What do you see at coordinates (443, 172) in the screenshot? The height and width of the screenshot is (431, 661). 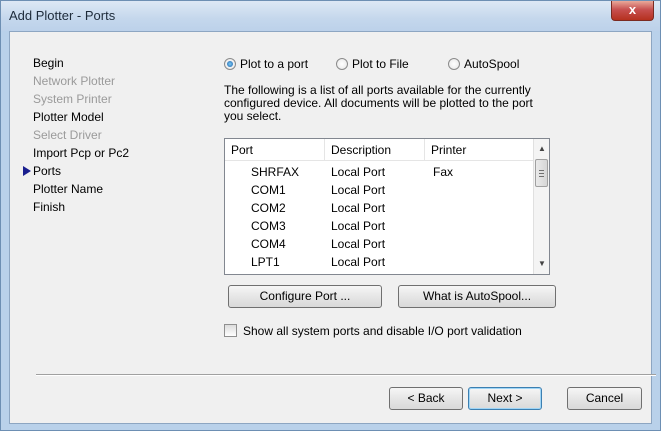 I see `printer-cell: Fax` at bounding box center [443, 172].